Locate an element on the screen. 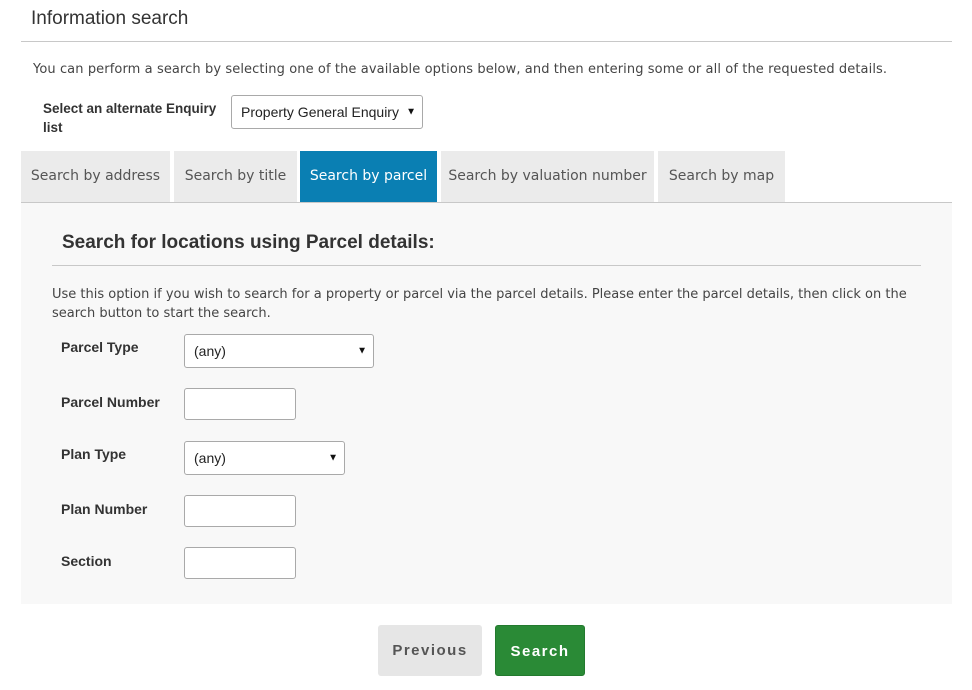  enquiry-list-label: Select an alternate Enquiry list is located at coordinates (130, 118).